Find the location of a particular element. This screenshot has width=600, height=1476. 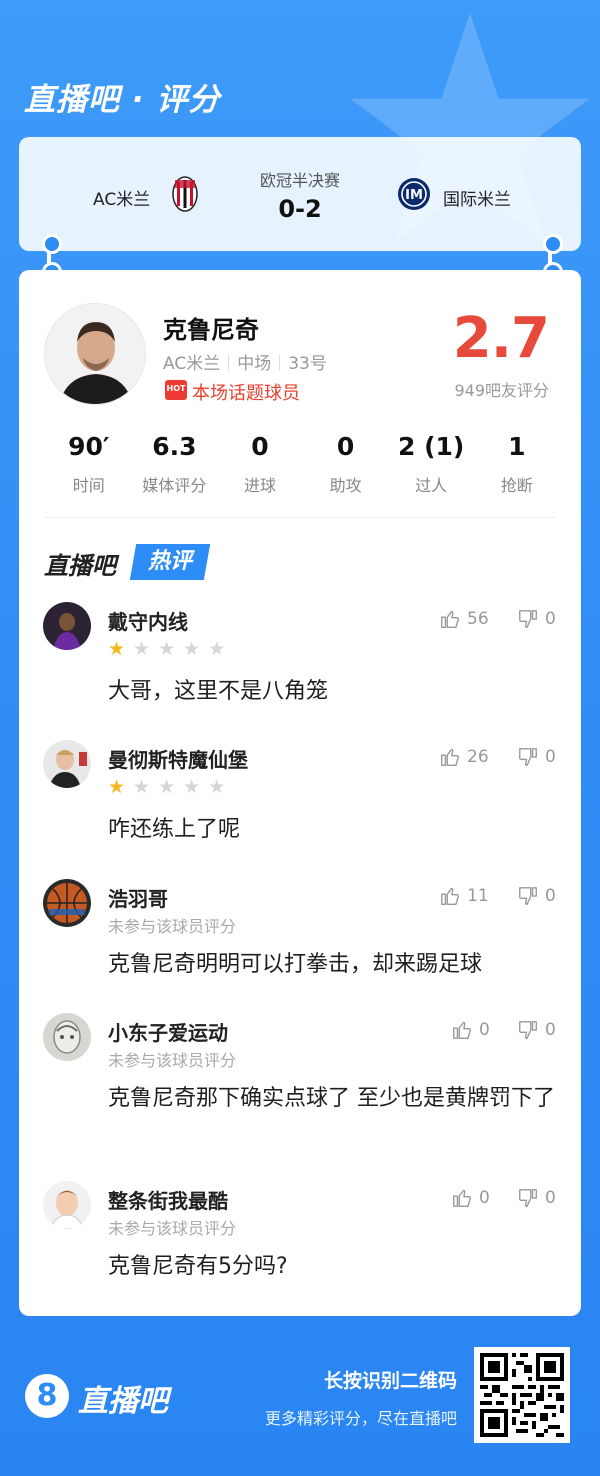

stat-assists: 0 助攻 is located at coordinates (345, 463).